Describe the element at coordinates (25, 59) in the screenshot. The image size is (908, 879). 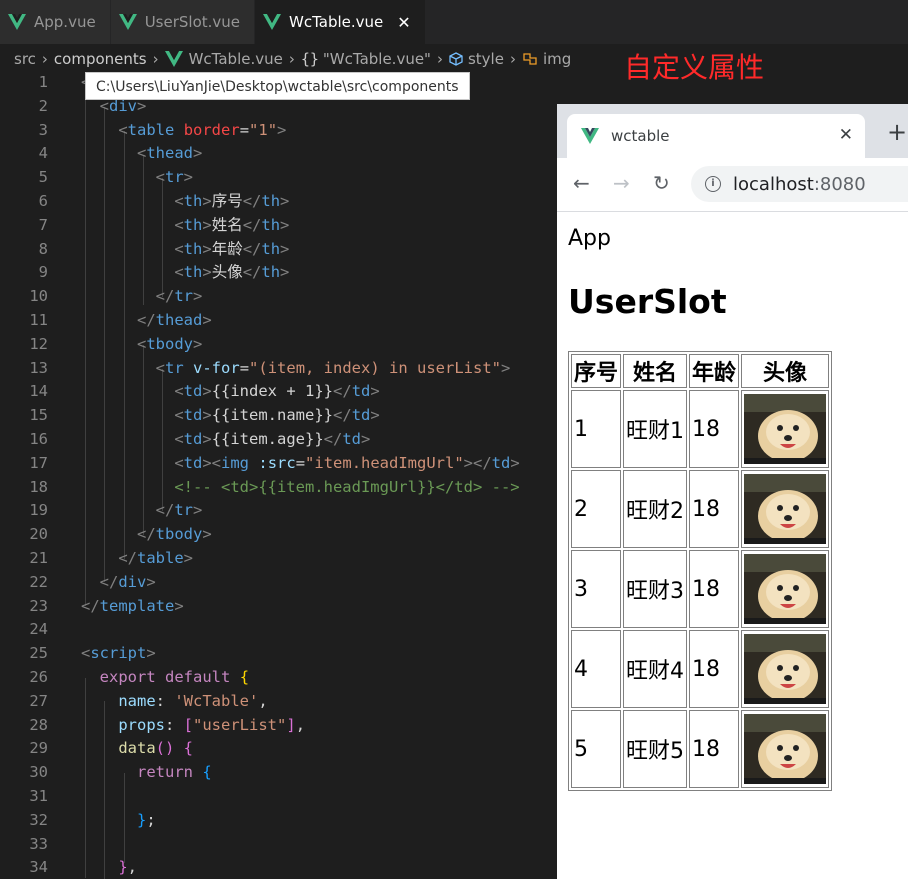
I see `breadcrumb-item-src: src` at that location.